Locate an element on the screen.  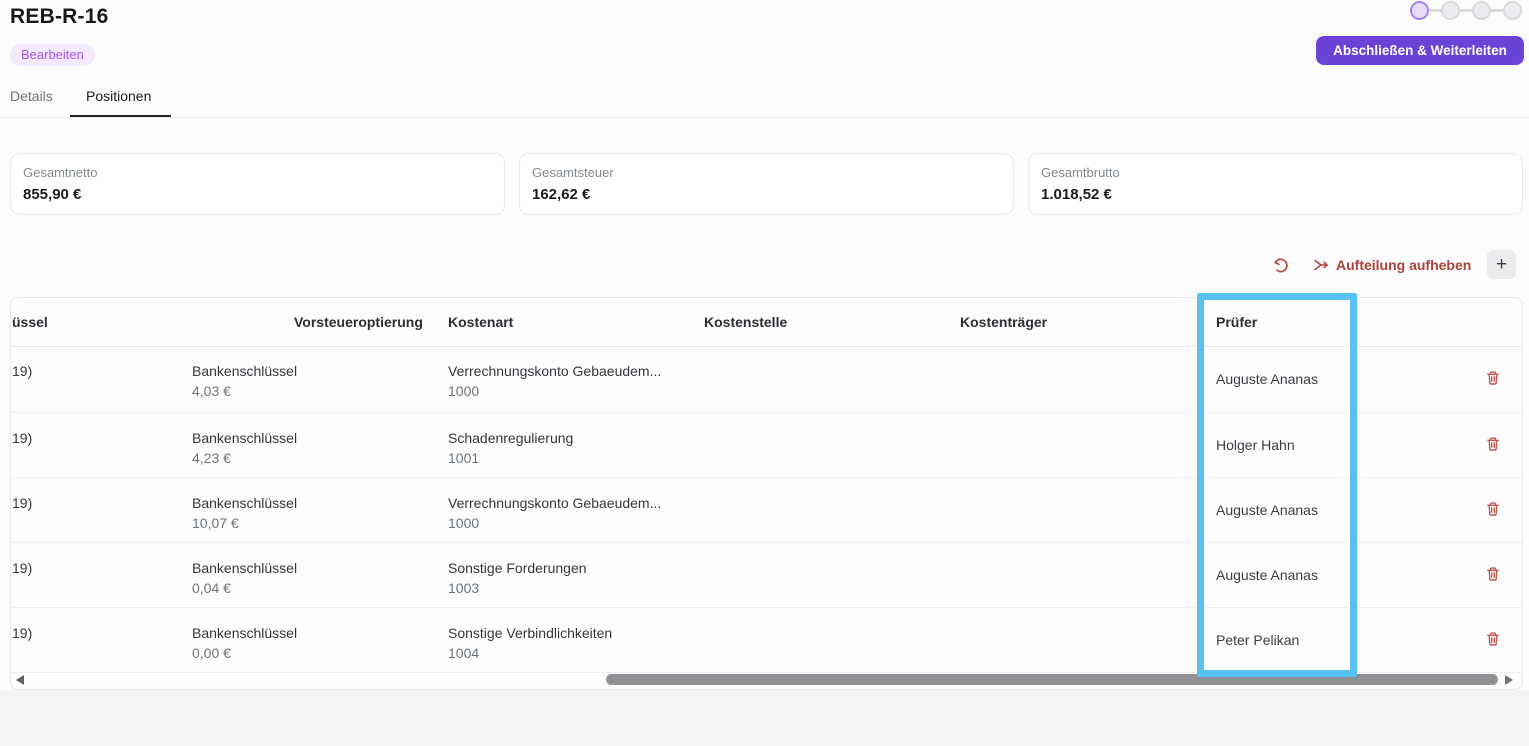
tab-details: Details is located at coordinates (31, 96).